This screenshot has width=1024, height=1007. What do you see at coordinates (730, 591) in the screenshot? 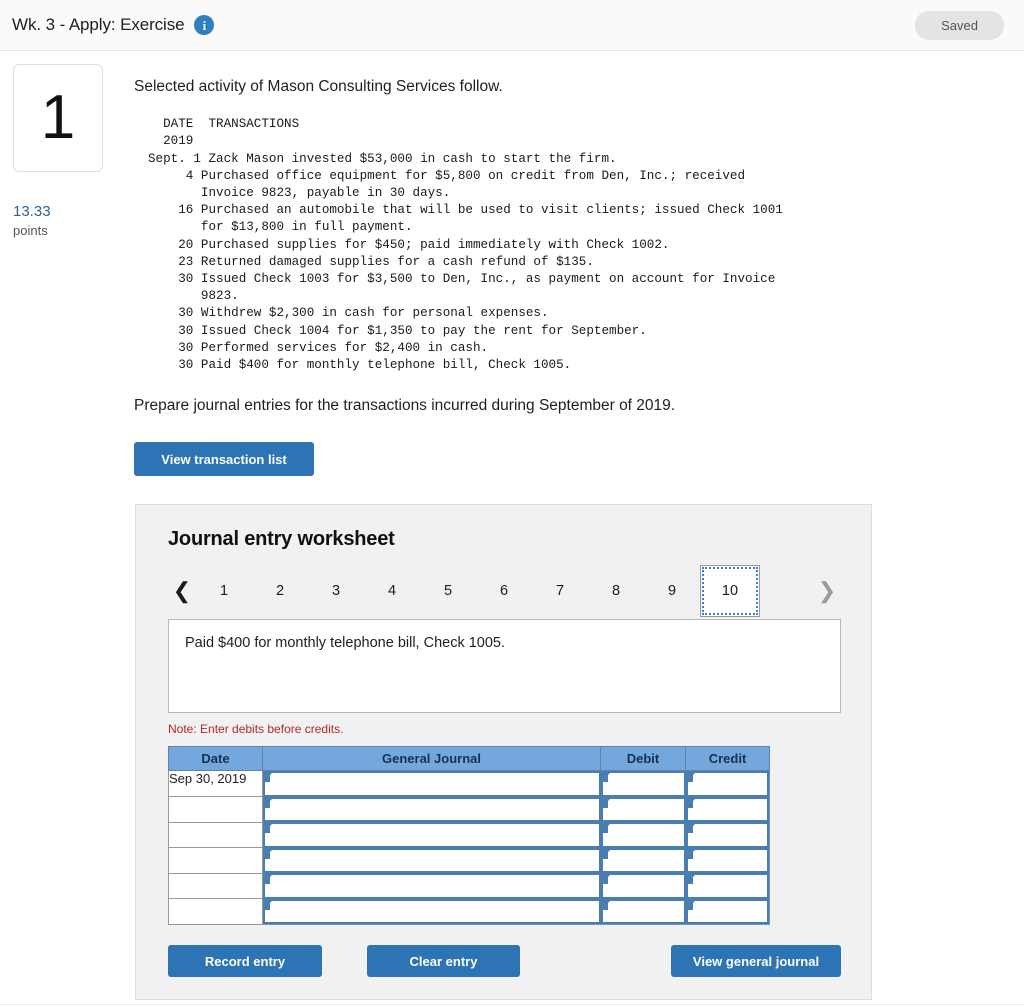
I see `pager-page-10: 10` at bounding box center [730, 591].